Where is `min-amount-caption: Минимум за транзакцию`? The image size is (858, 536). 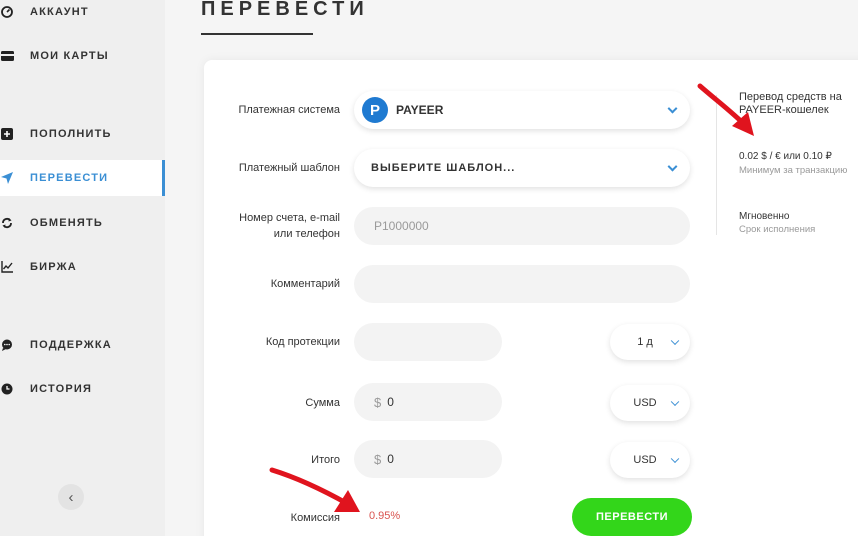 min-amount-caption: Минимум за транзакцию is located at coordinates (793, 170).